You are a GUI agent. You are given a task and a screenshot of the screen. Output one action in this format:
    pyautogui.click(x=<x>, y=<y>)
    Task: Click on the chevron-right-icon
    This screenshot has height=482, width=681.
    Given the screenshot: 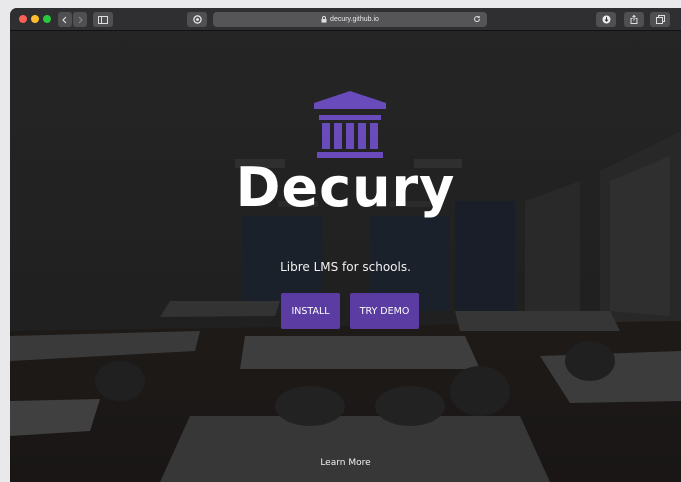 What is the action you would take?
    pyautogui.click(x=80, y=19)
    